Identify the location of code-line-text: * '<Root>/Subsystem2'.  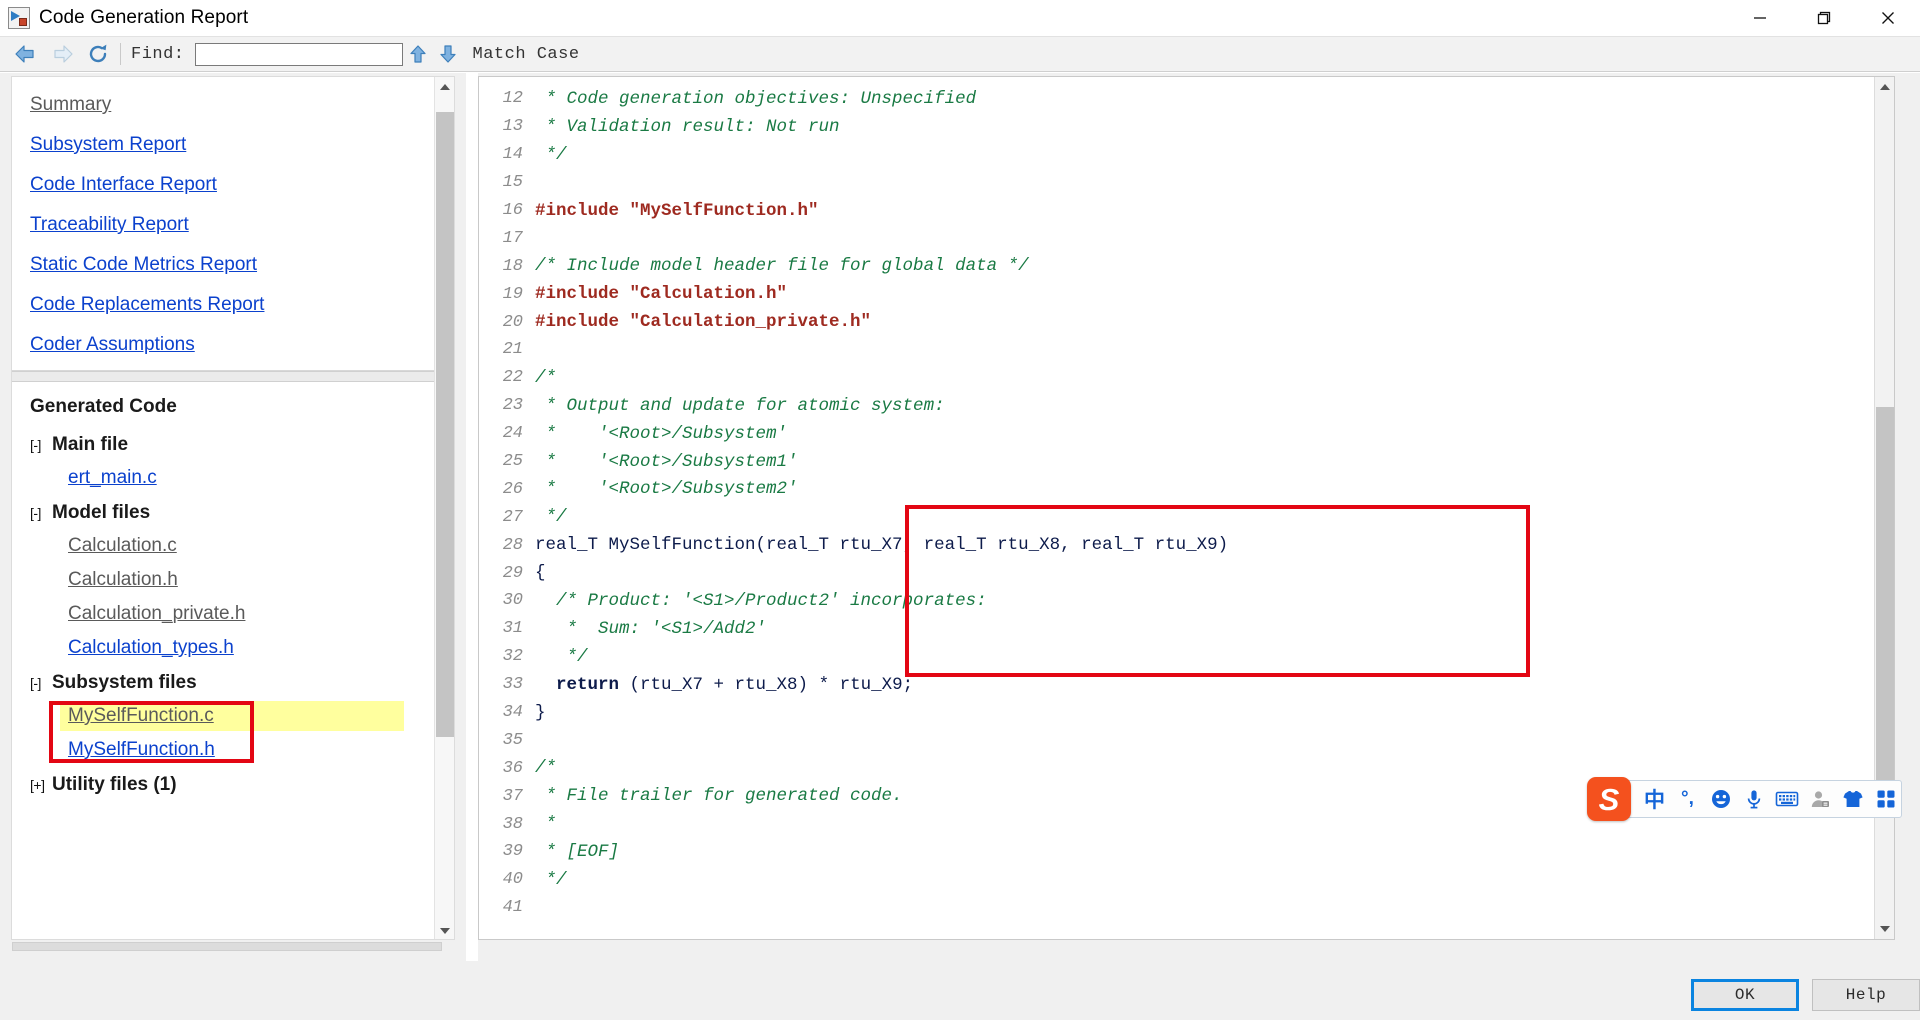
(666, 489).